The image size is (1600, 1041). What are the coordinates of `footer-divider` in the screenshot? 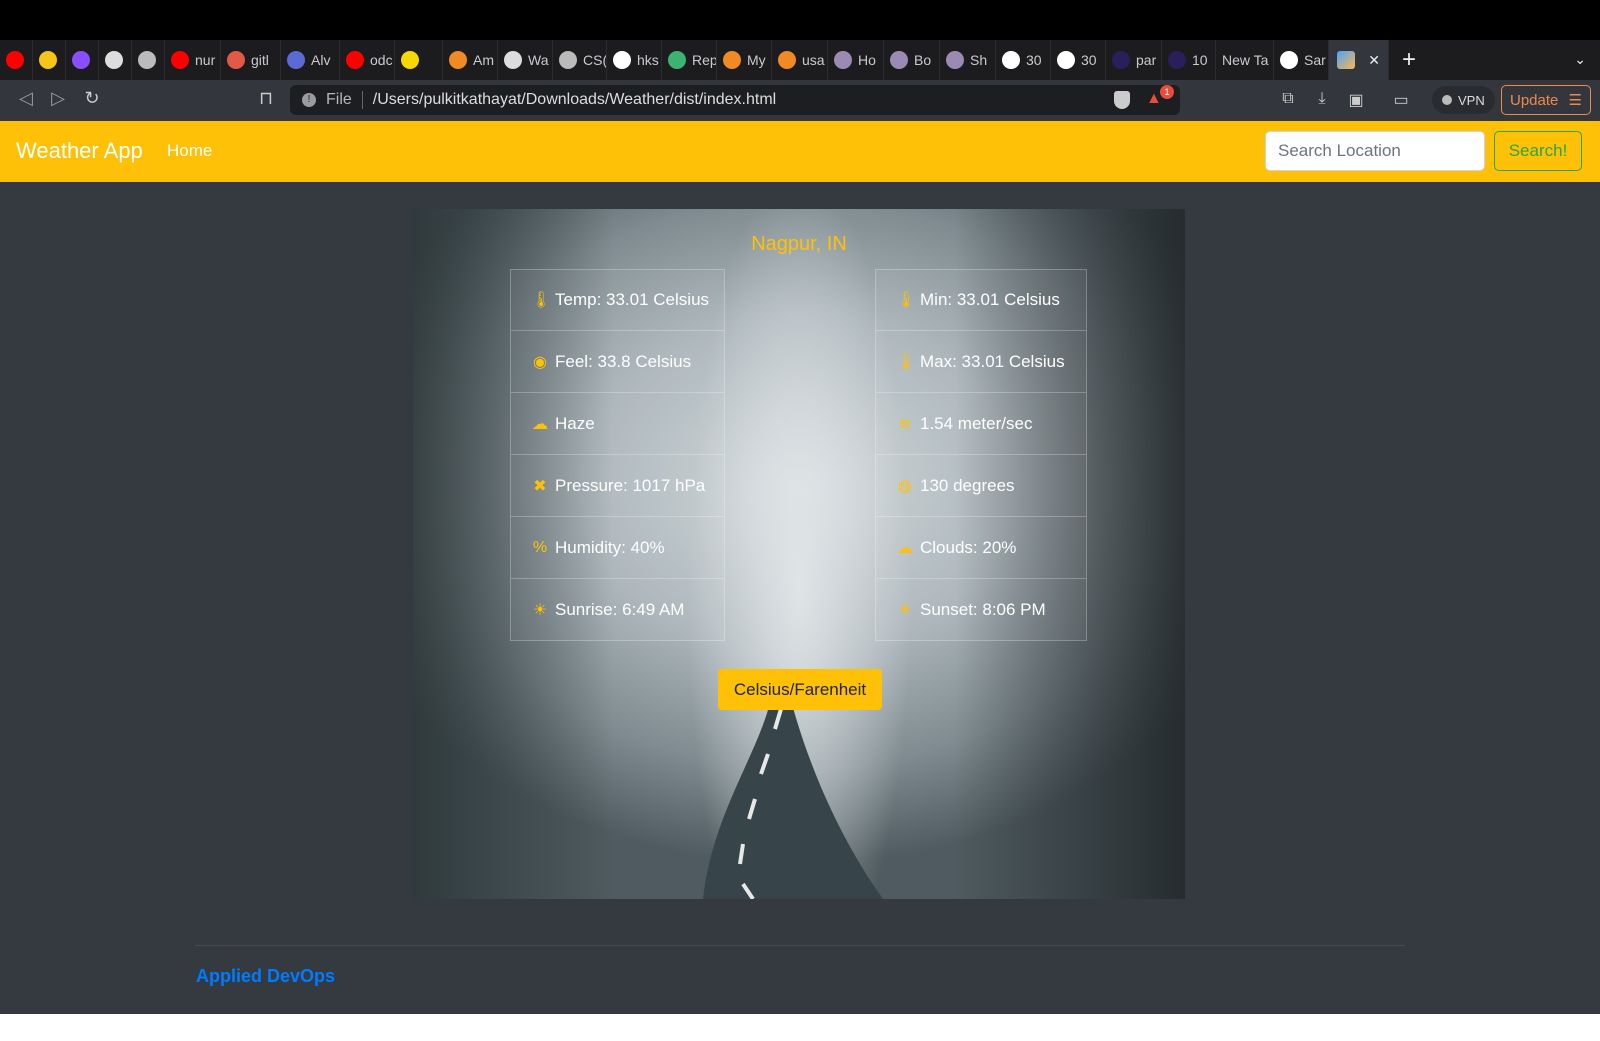 It's located at (800, 945).